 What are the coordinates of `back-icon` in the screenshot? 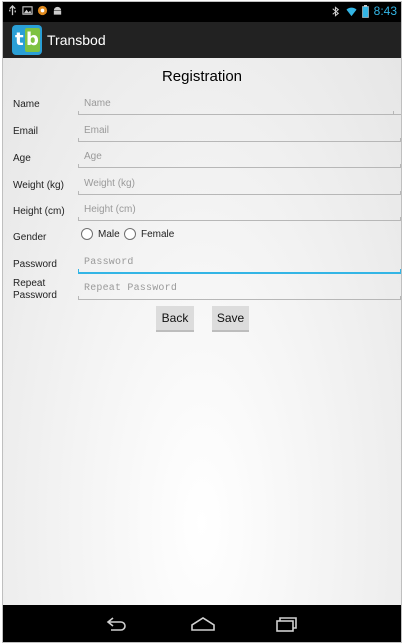 It's located at (117, 624).